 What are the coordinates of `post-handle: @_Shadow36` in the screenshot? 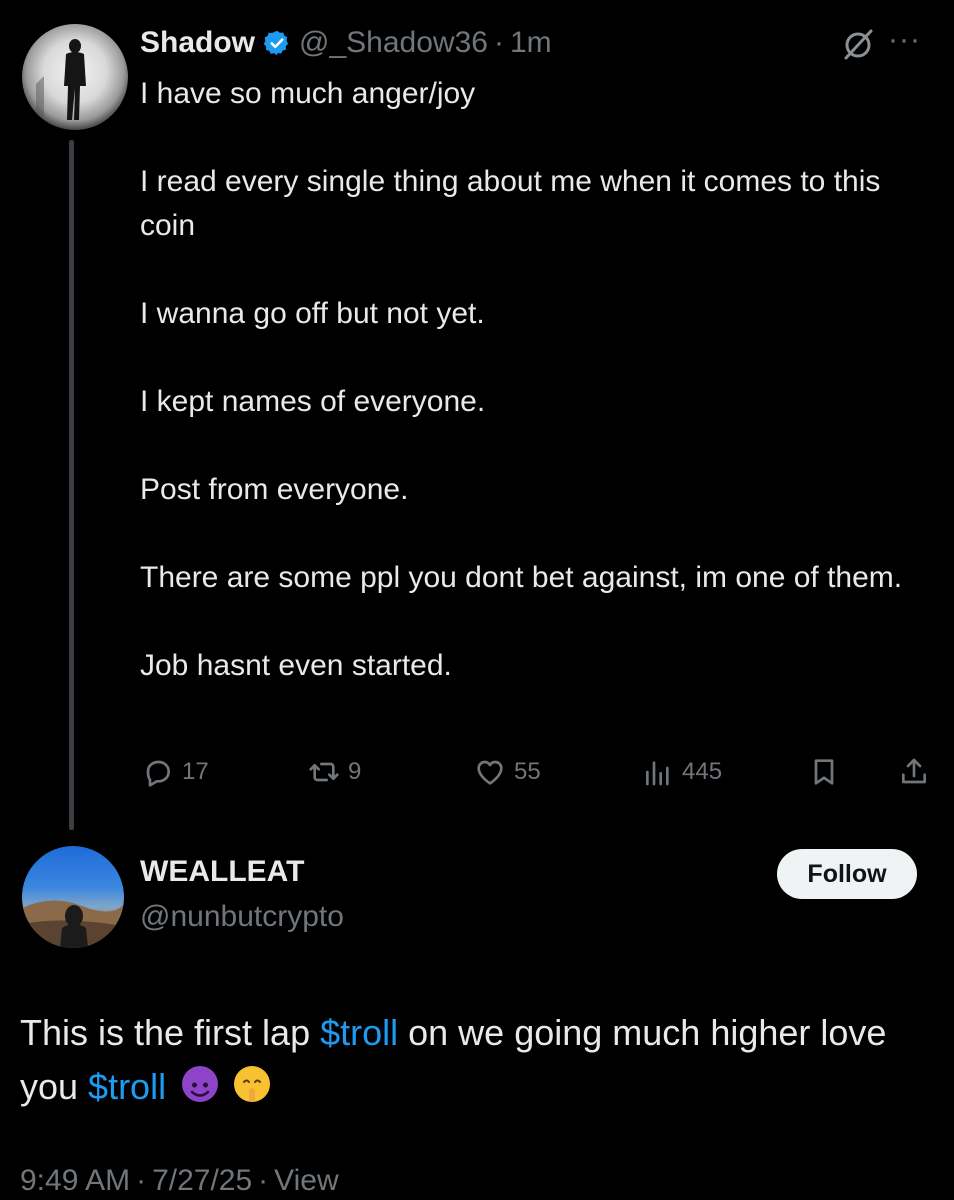 It's located at (393, 43).